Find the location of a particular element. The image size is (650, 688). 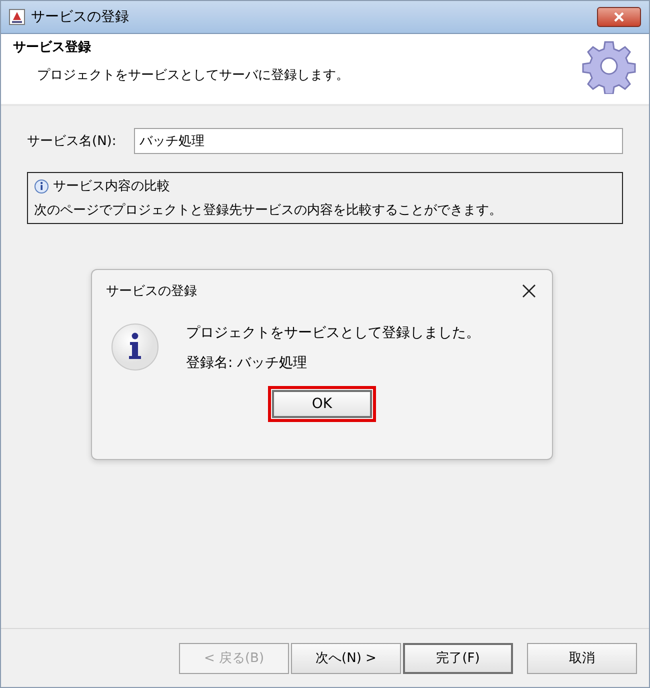

wizard-button: 完了(F) is located at coordinates (458, 658).